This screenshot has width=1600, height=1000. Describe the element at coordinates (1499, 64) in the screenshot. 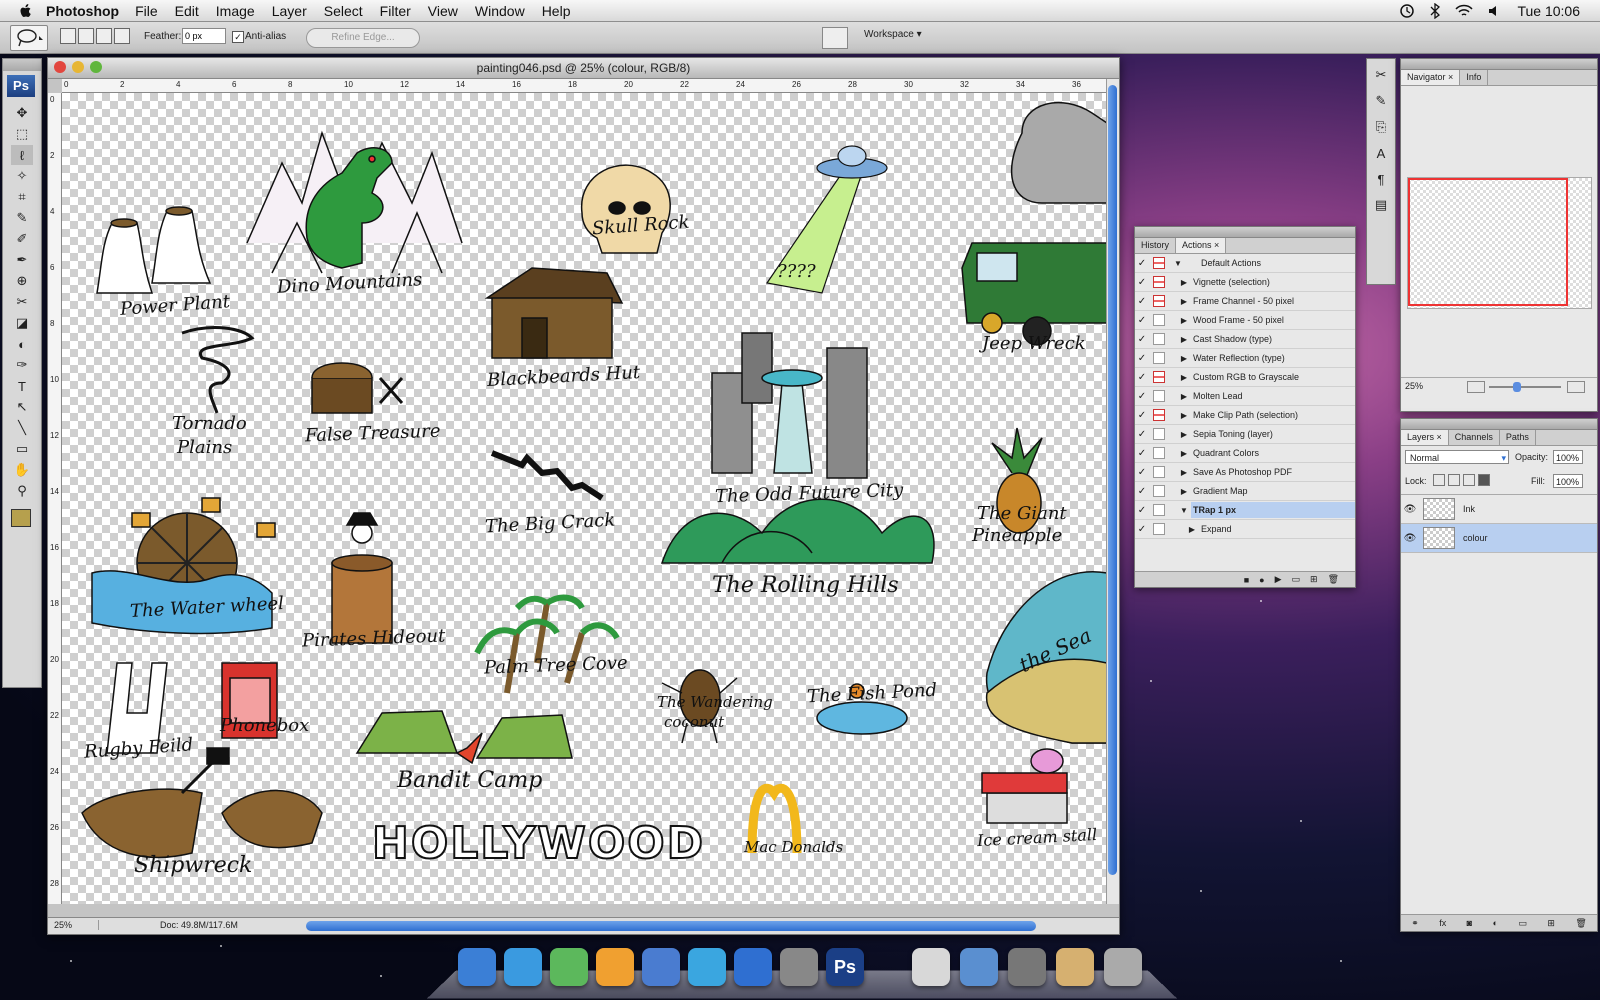

I see `navigator-panel-header` at that location.